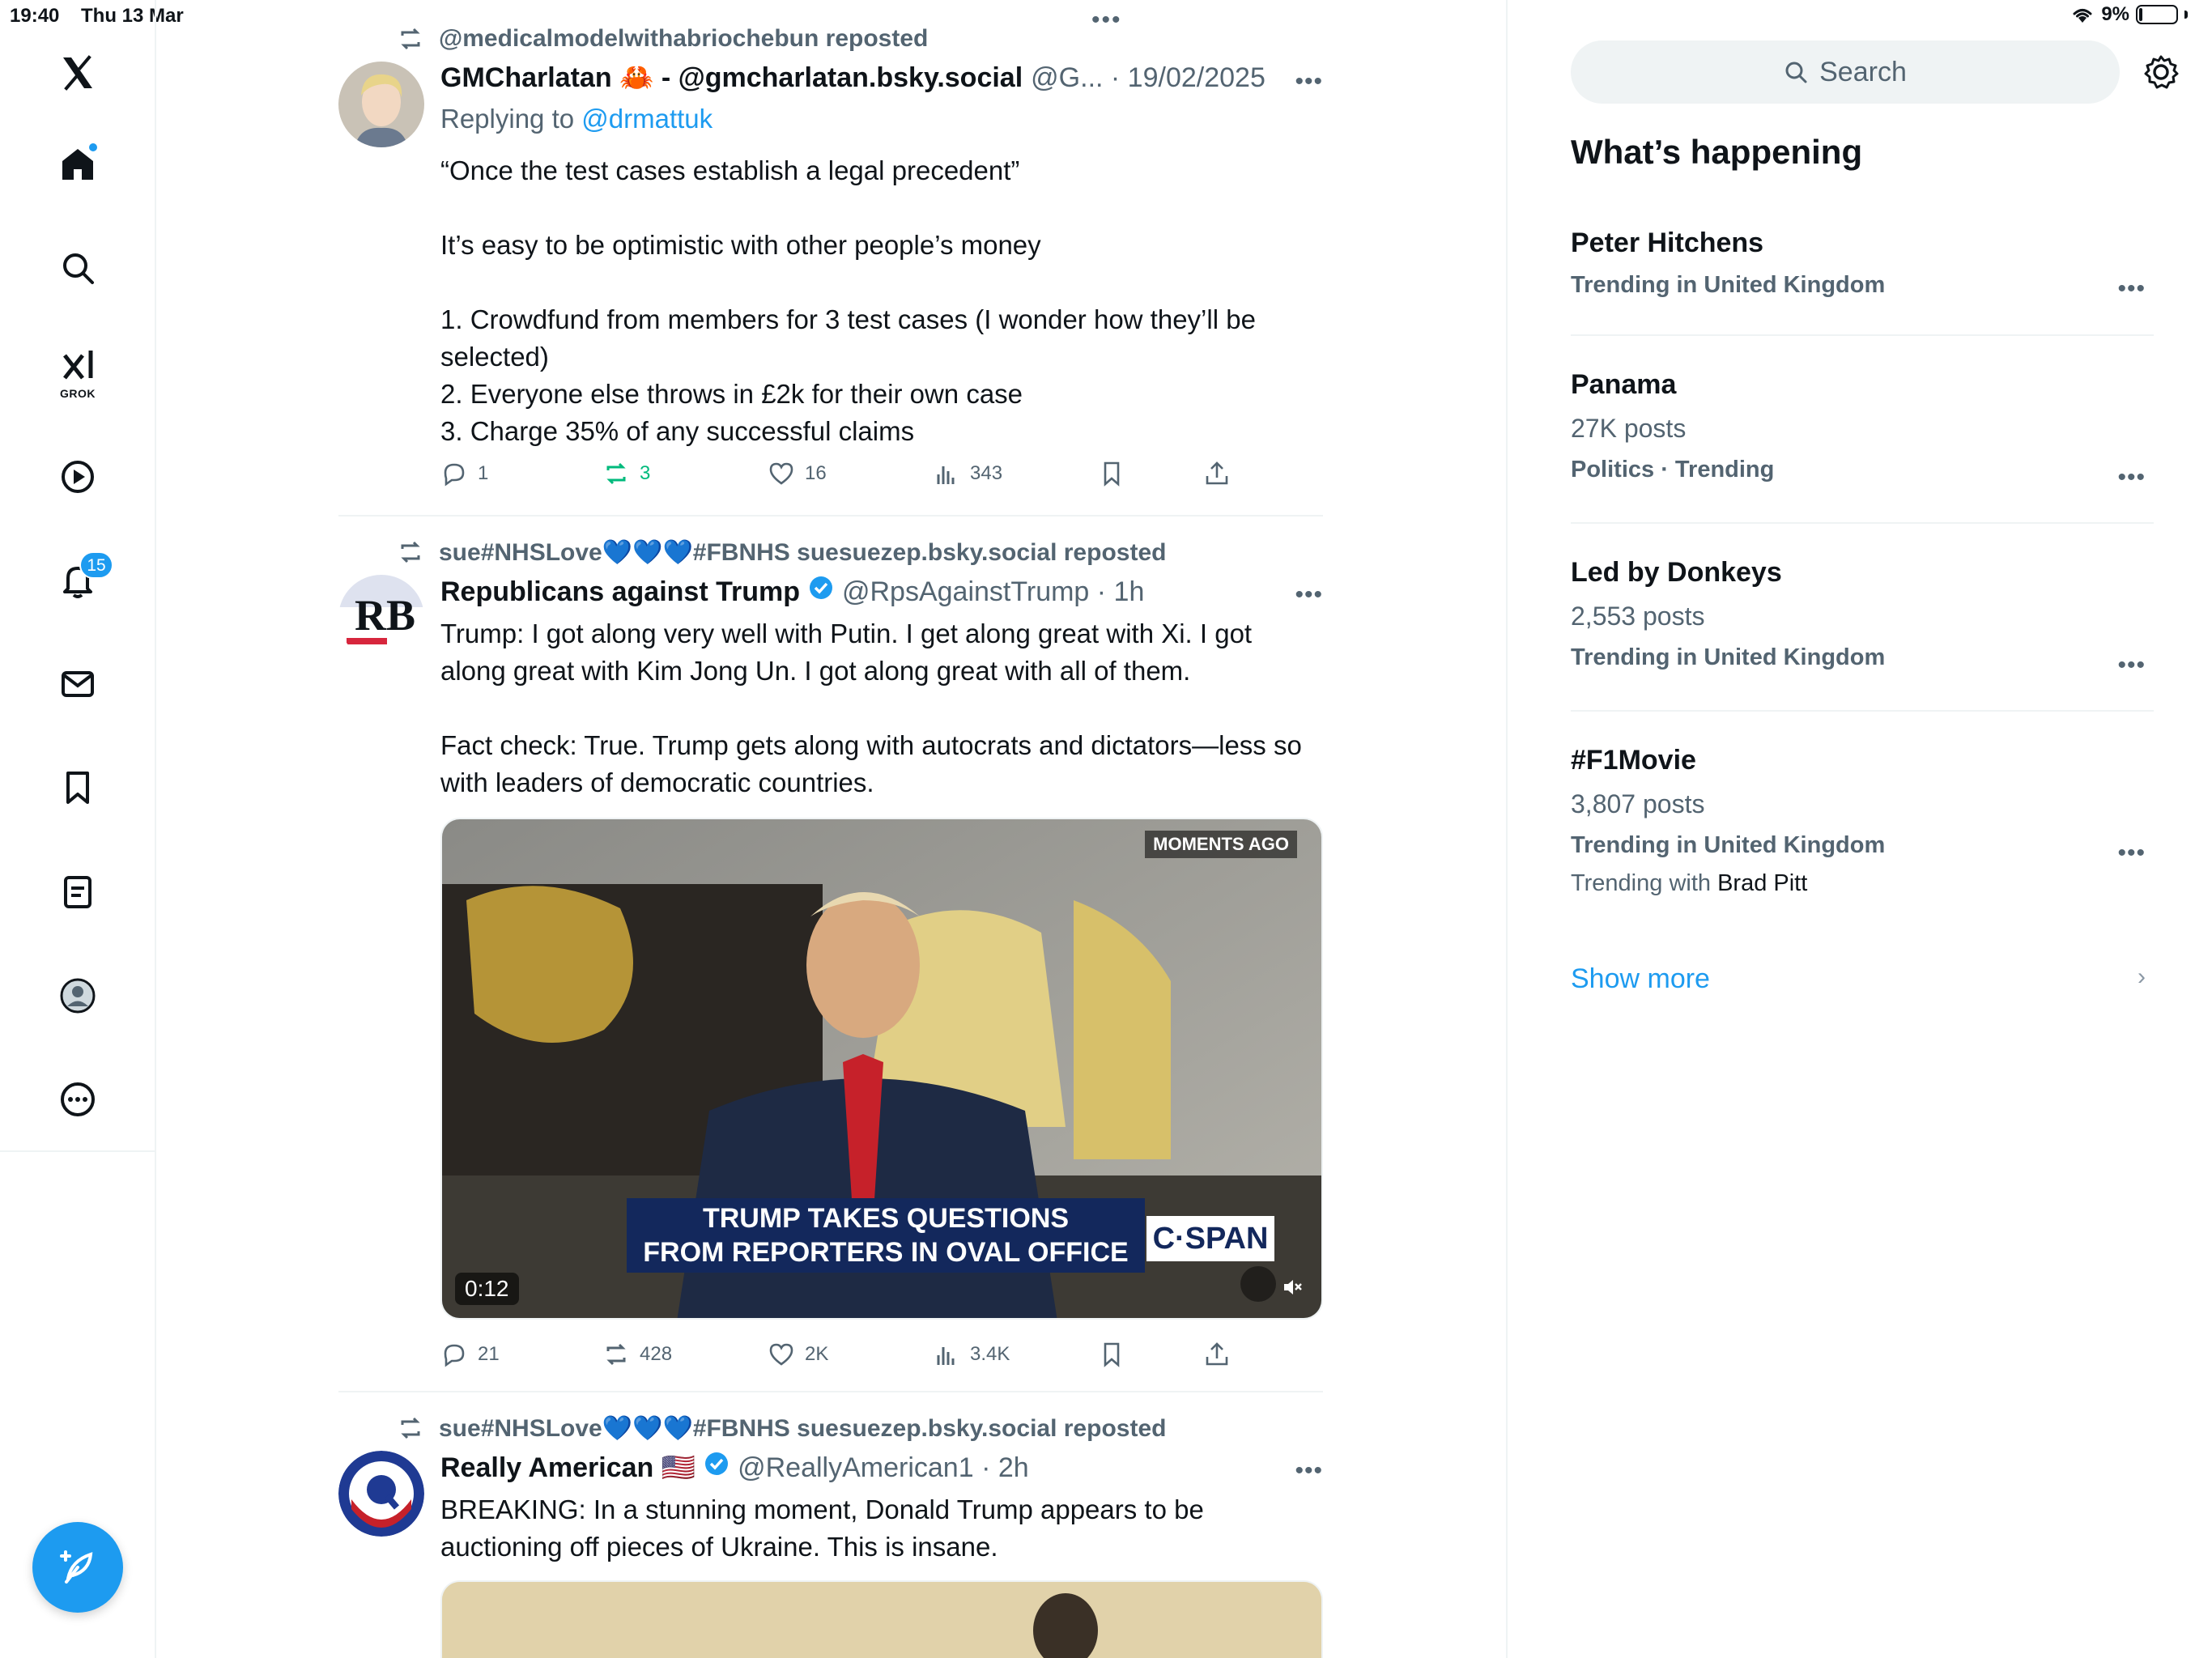 Image resolution: width=2212 pixels, height=1658 pixels. Describe the element at coordinates (77, 892) in the screenshot. I see `lists-icon` at that location.